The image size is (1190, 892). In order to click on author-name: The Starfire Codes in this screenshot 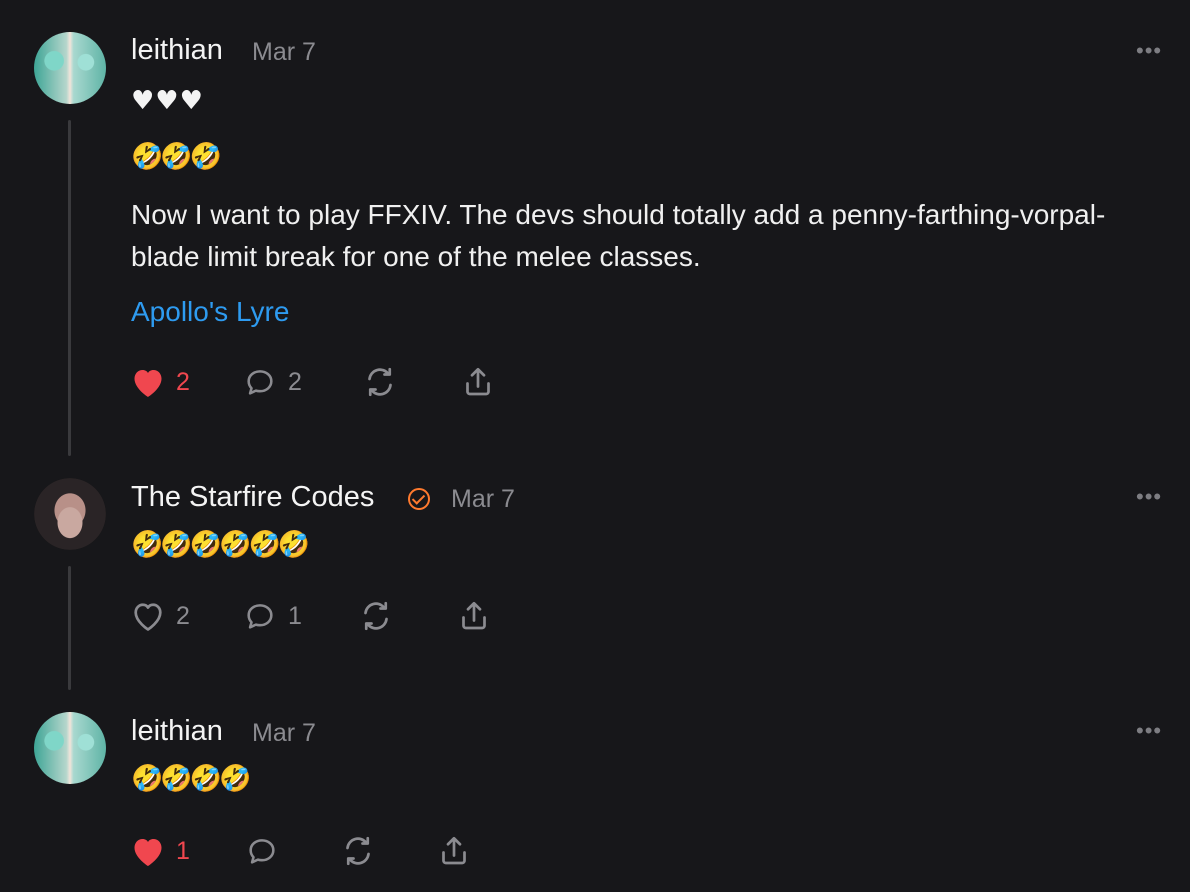, I will do `click(252, 497)`.